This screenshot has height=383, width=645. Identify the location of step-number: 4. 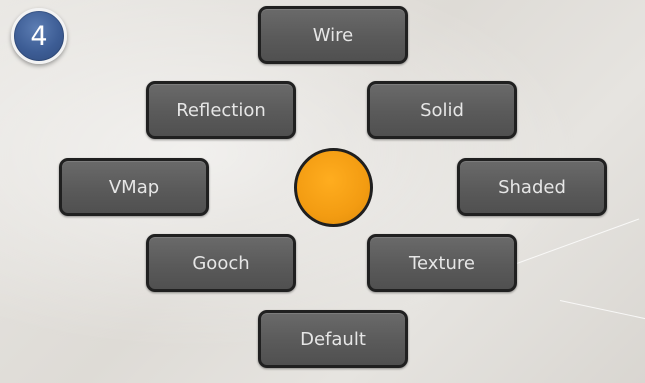
(39, 36).